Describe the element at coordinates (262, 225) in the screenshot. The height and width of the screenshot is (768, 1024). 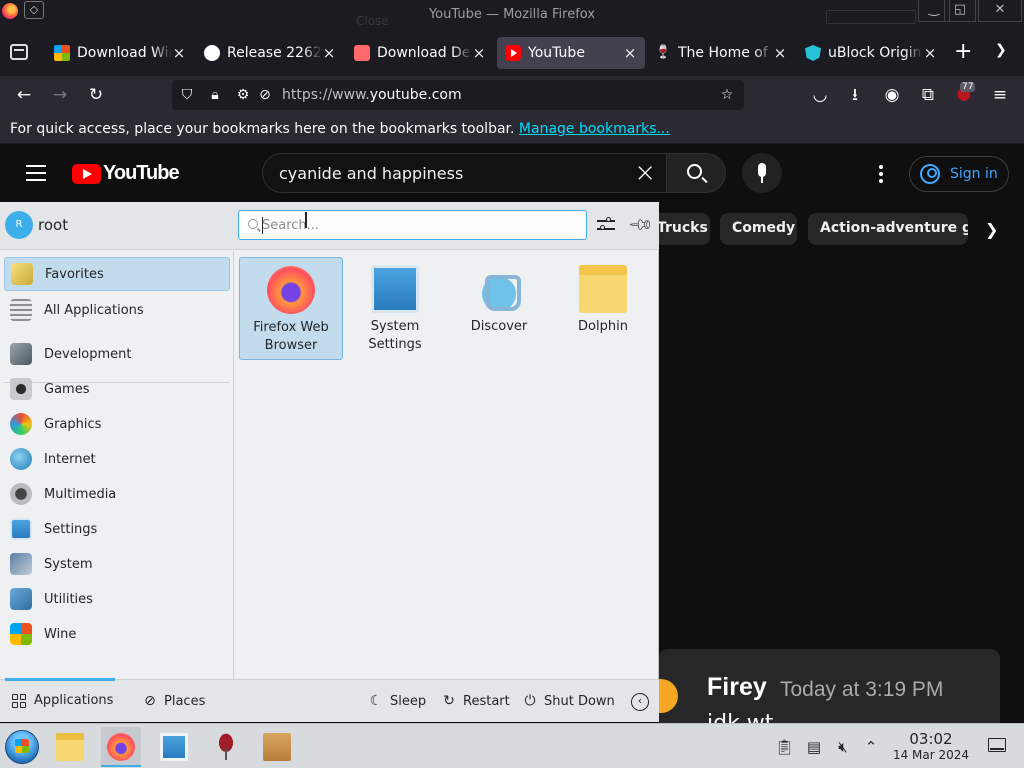
I see `text-caret` at that location.